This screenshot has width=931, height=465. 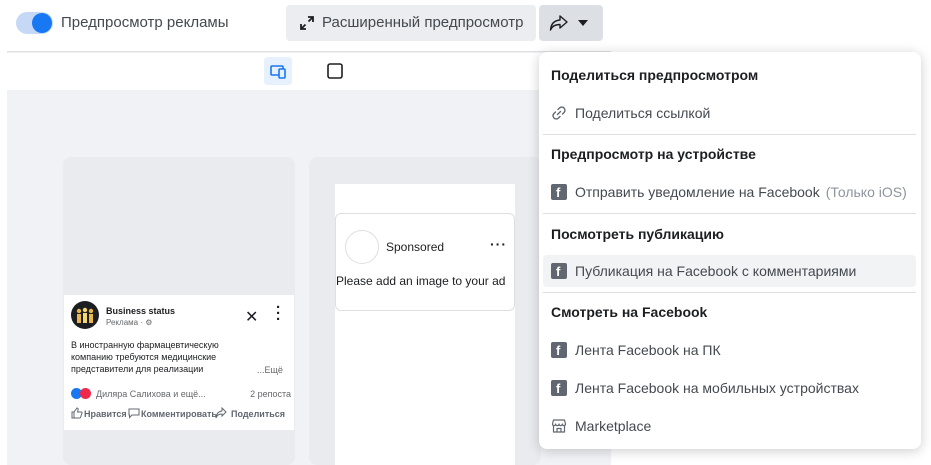 What do you see at coordinates (423, 22) in the screenshot?
I see `expanded-preview-label: Расширенный предпросмотр` at bounding box center [423, 22].